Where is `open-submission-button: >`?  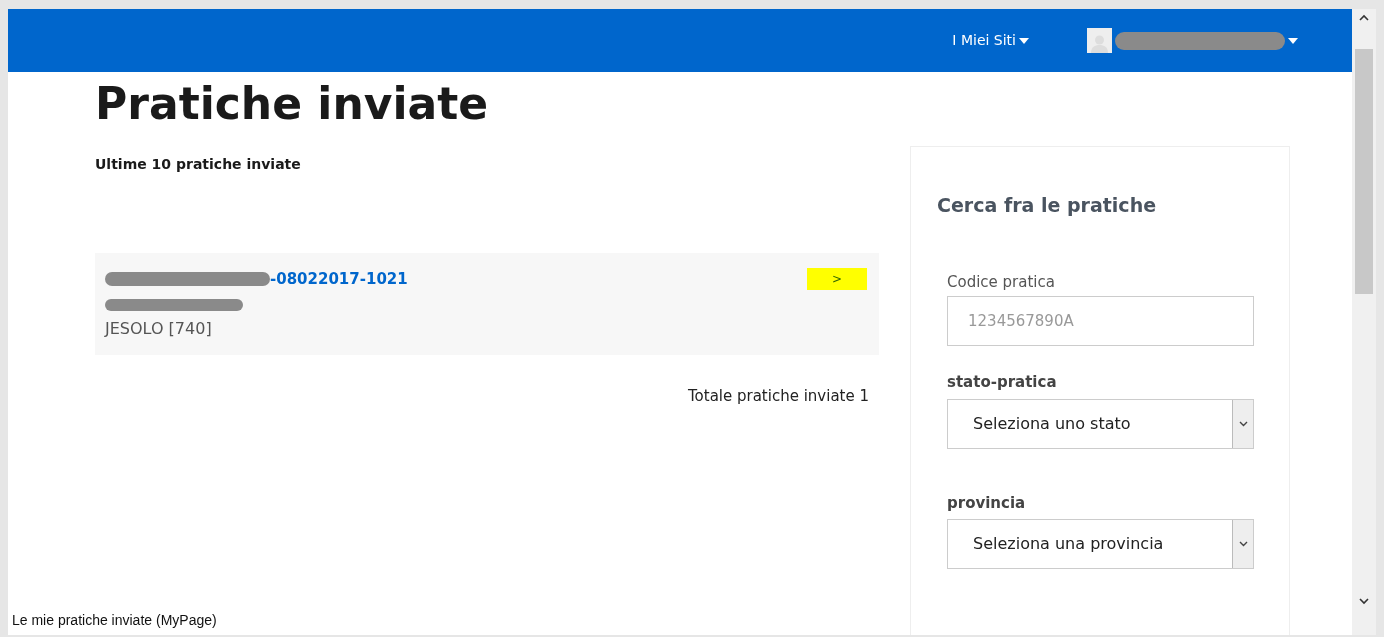 open-submission-button: > is located at coordinates (837, 279).